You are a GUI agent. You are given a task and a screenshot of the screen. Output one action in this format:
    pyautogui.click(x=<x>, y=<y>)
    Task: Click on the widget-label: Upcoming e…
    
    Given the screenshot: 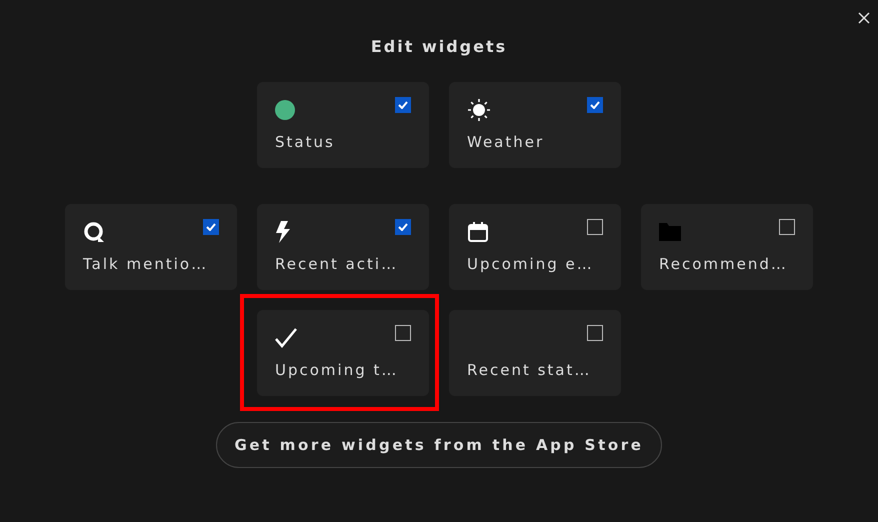 What is the action you would take?
    pyautogui.click(x=531, y=264)
    